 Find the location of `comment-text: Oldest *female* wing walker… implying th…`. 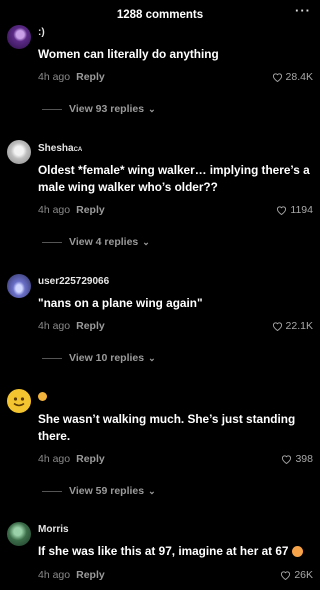

comment-text: Oldest *female* wing walker… implying th… is located at coordinates (174, 178).